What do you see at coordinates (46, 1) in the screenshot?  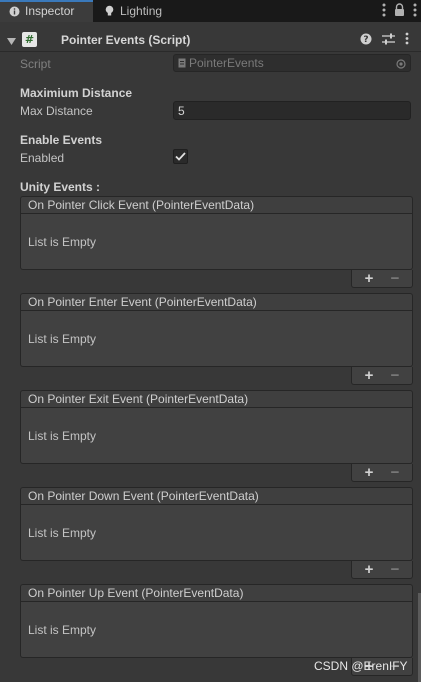 I see `active-tab-accent` at bounding box center [46, 1].